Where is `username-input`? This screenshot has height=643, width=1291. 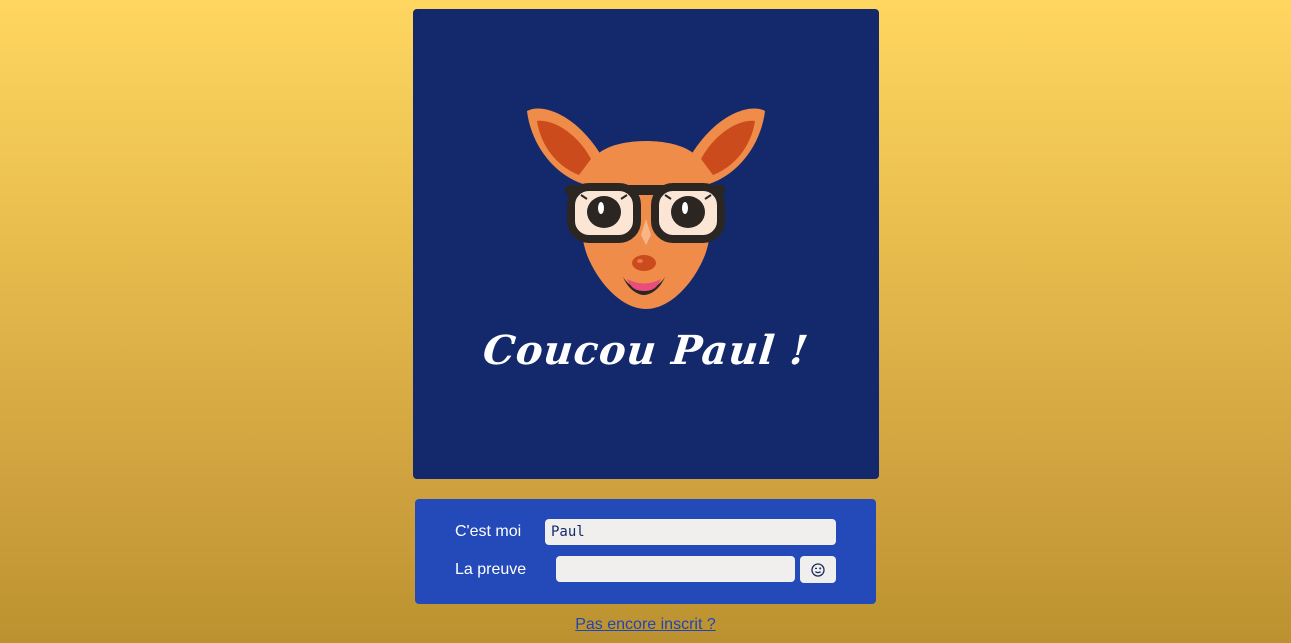 username-input is located at coordinates (690, 532).